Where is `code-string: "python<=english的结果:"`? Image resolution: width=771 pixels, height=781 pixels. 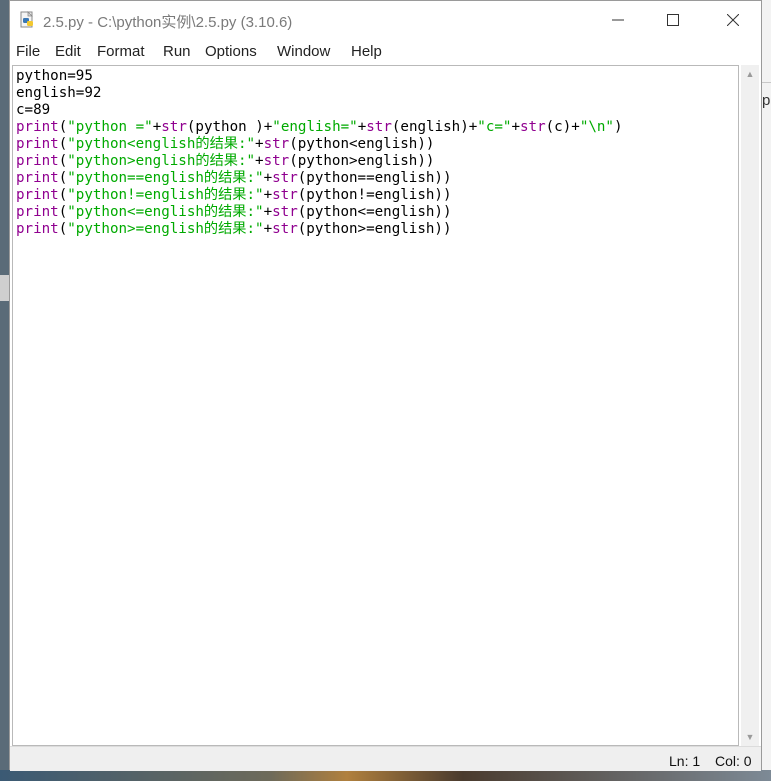
code-string: "python<=english的结果:" is located at coordinates (165, 212).